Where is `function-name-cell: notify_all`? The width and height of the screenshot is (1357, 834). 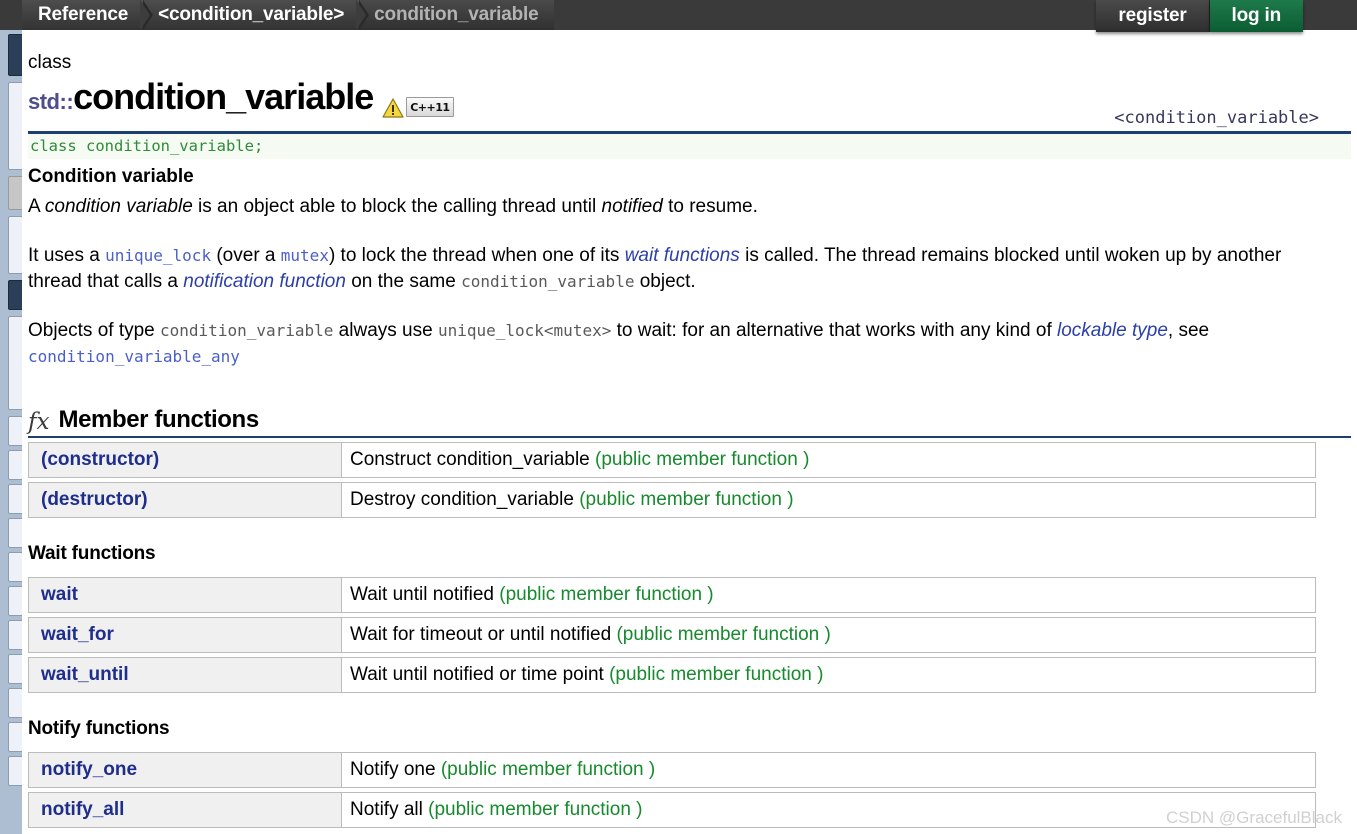 function-name-cell: notify_all is located at coordinates (185, 810).